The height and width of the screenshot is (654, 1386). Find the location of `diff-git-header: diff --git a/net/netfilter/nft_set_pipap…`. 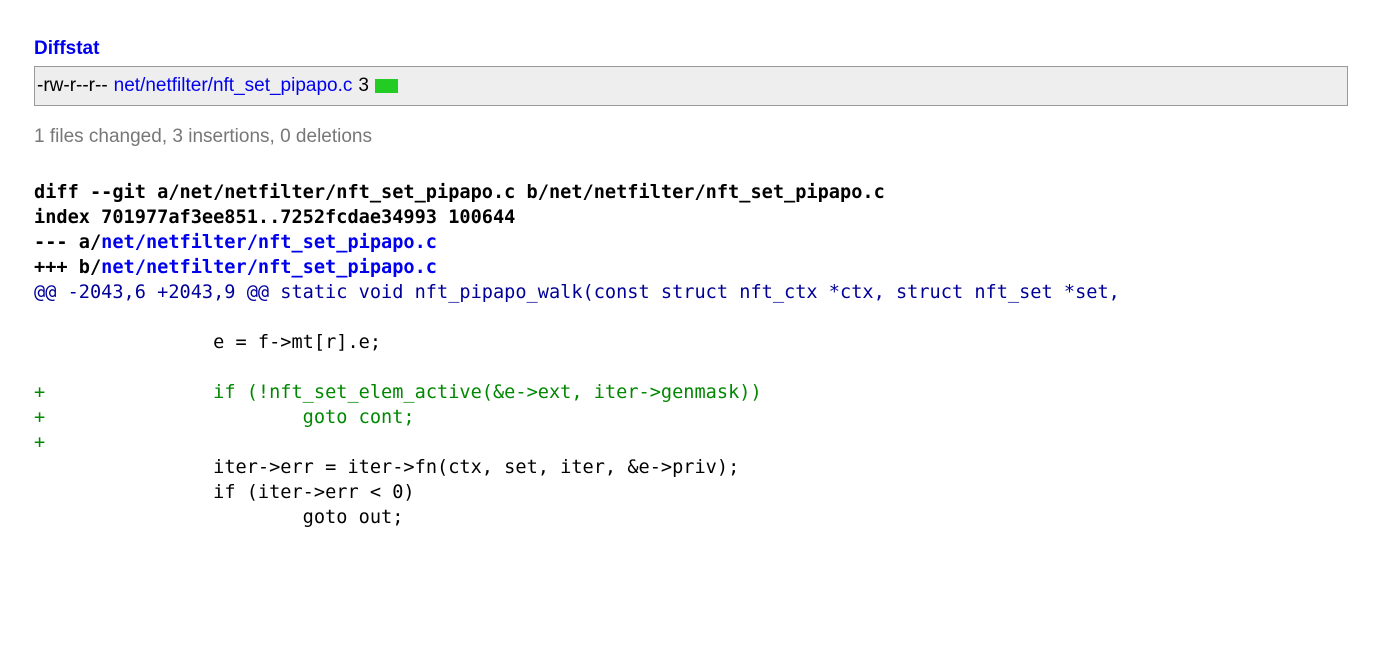

diff-git-header: diff --git a/net/netfilter/nft_set_pipap… is located at coordinates (459, 192).